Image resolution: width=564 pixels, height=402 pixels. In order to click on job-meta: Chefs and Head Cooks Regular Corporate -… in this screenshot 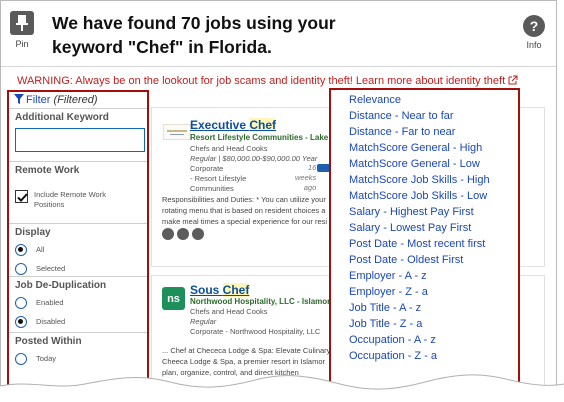, I will do `click(255, 322)`.